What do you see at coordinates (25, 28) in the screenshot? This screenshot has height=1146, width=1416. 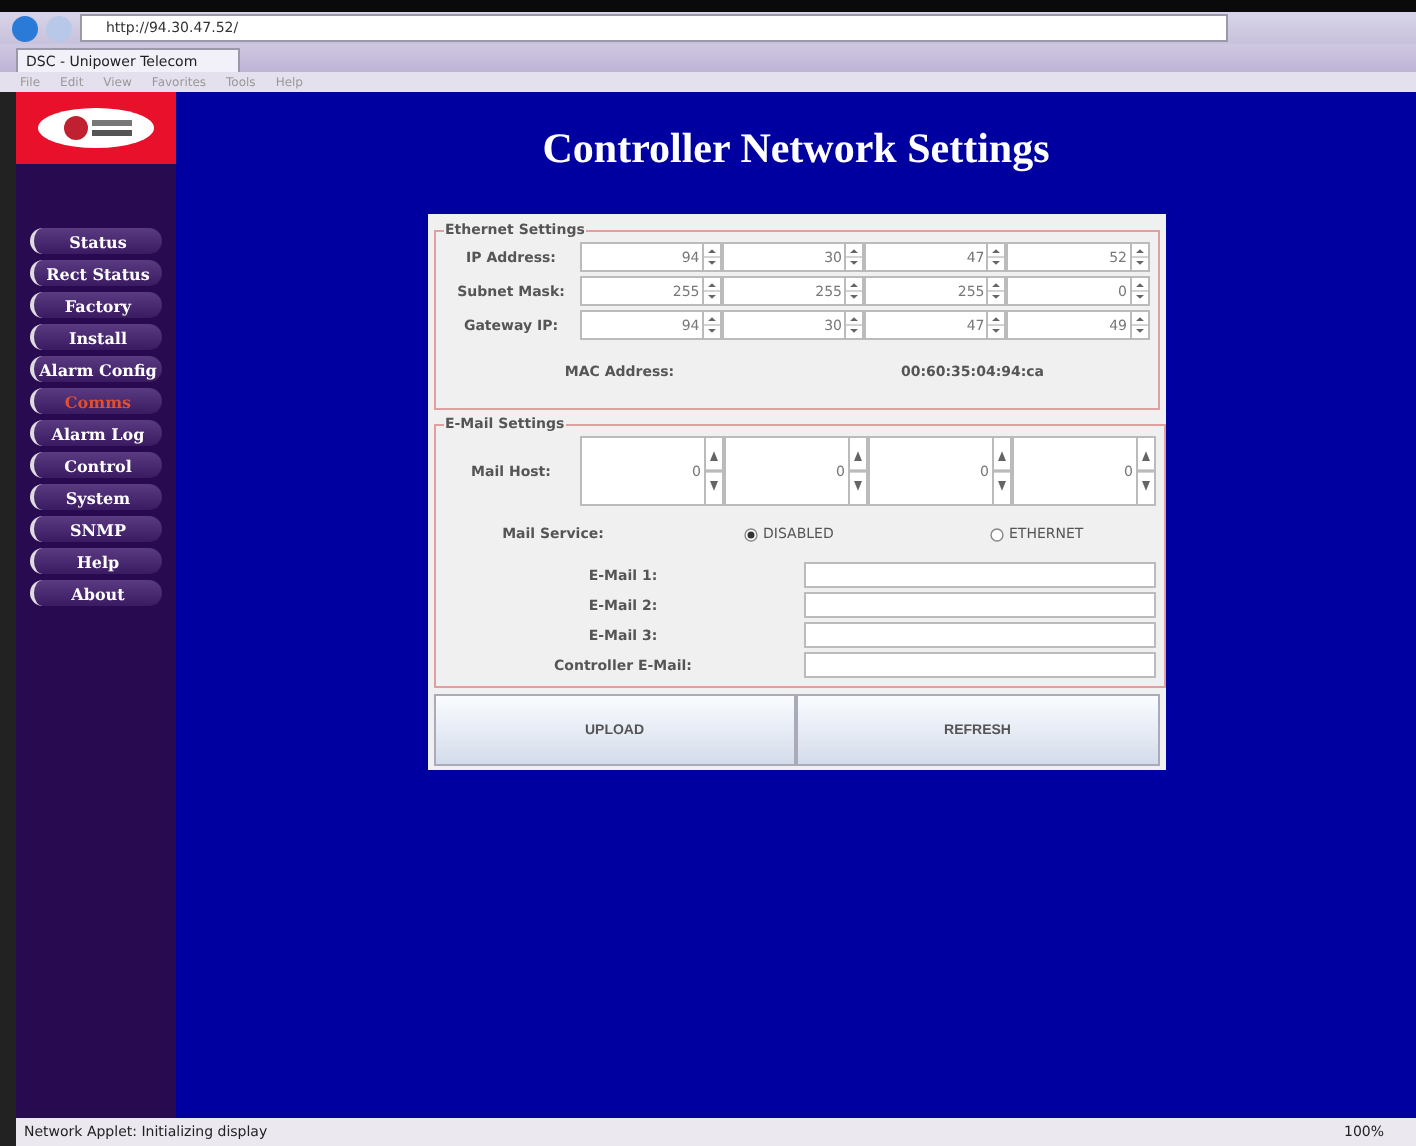 I see `back-icon` at bounding box center [25, 28].